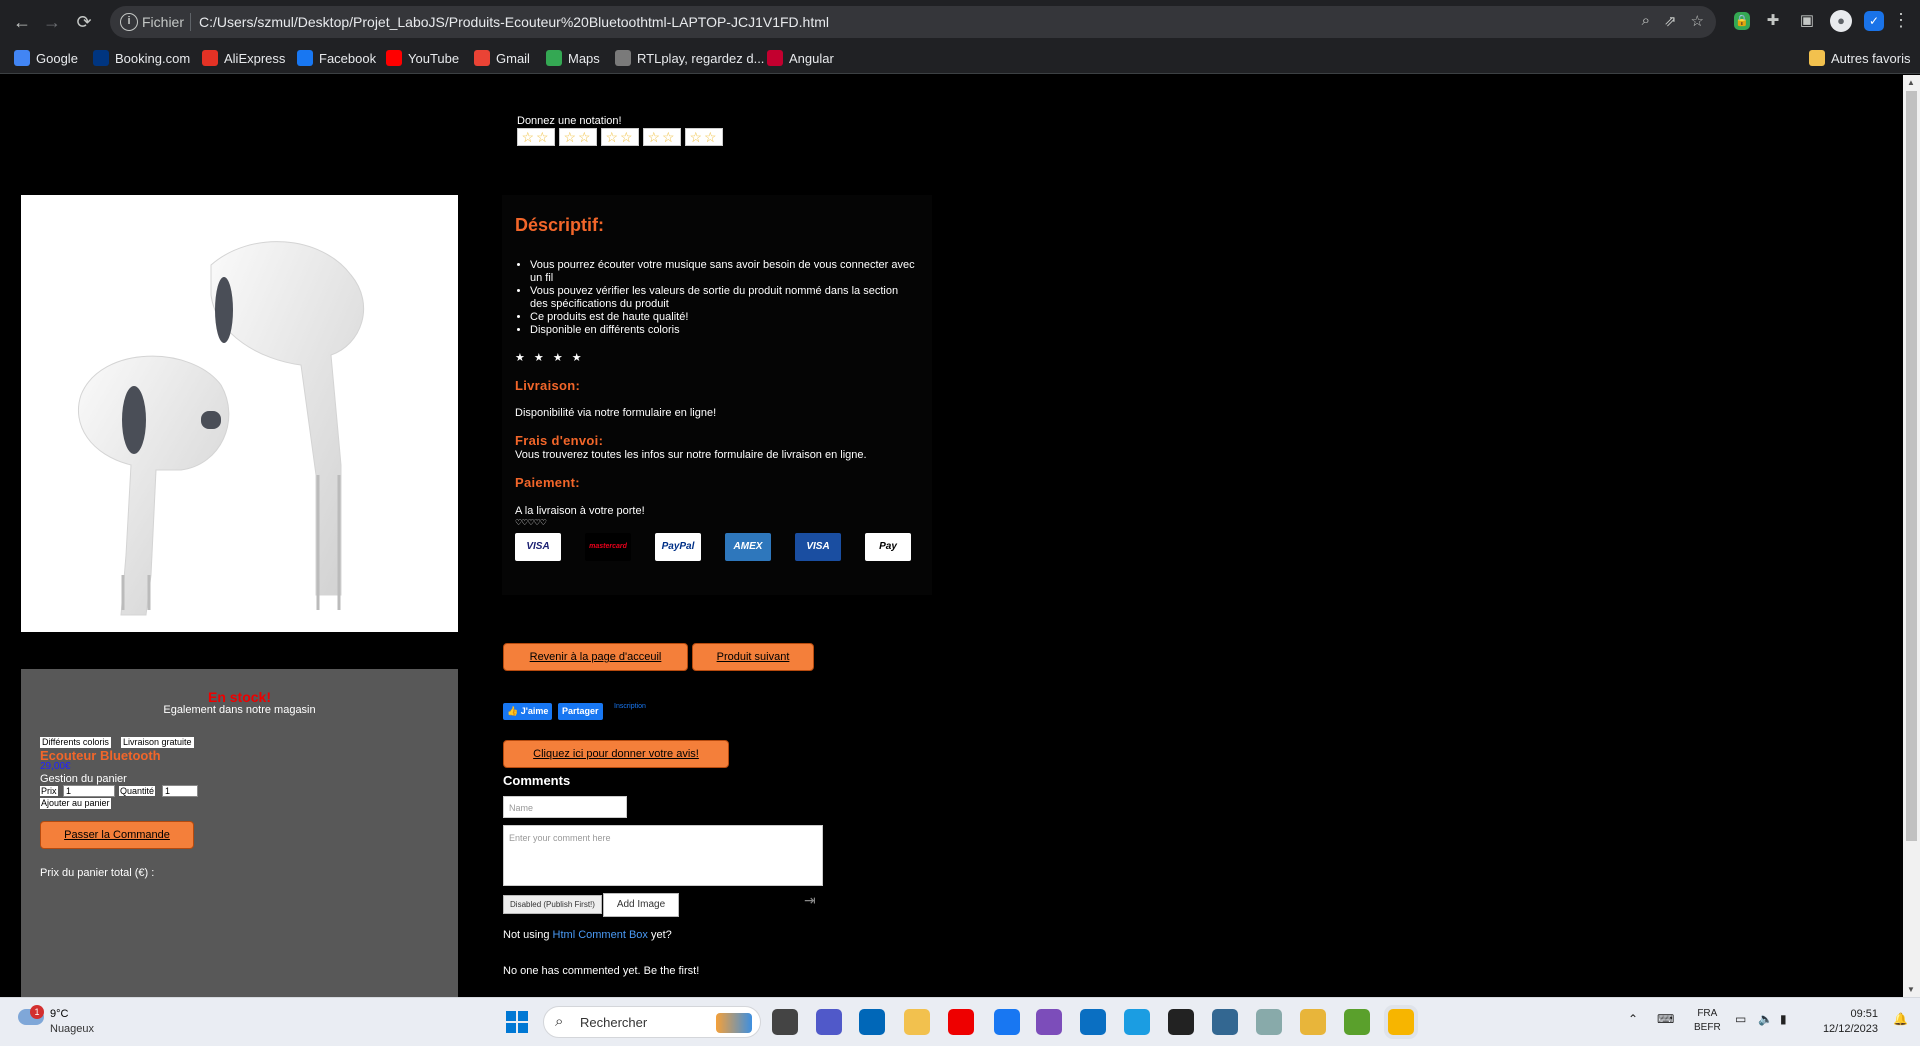 This screenshot has width=1920, height=1046. I want to click on bookmark-item: AliExpress, so click(243, 58).